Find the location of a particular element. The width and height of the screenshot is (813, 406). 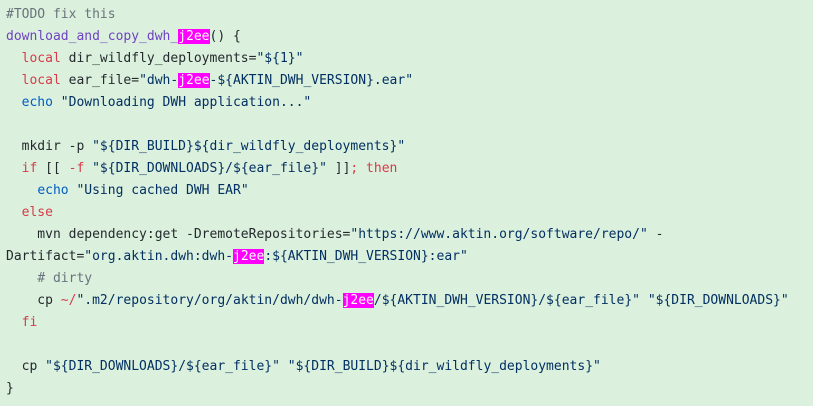

string-literal: "Downloading DWH application..." is located at coordinates (186, 102).